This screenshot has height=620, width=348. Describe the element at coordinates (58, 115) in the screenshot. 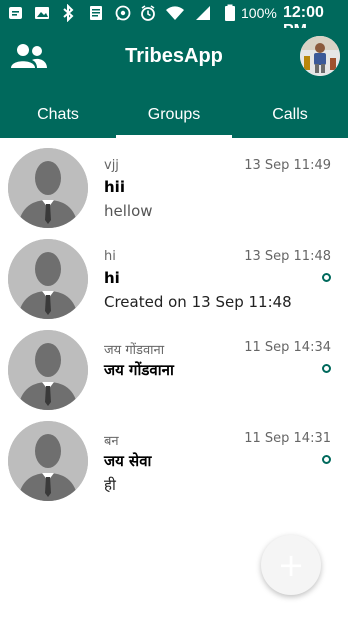

I see `tab-chats: Chats` at that location.